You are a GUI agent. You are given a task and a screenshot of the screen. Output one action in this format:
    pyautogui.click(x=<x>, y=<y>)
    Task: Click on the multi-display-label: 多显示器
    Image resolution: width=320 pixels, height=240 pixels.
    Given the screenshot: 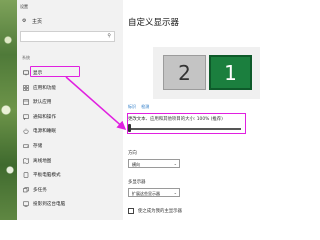 What is the action you would take?
    pyautogui.click(x=137, y=182)
    